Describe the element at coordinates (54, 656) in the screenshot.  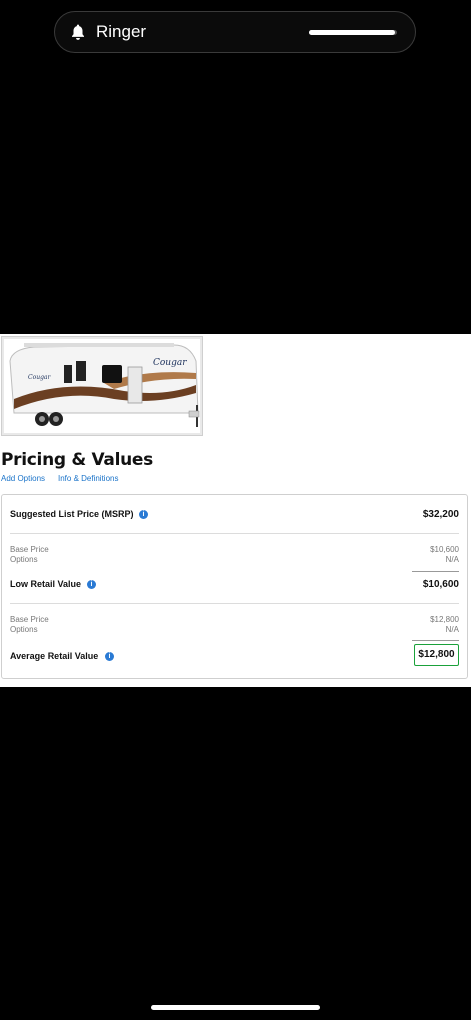
I see `avg-retail-label: Average Retail Value` at that location.